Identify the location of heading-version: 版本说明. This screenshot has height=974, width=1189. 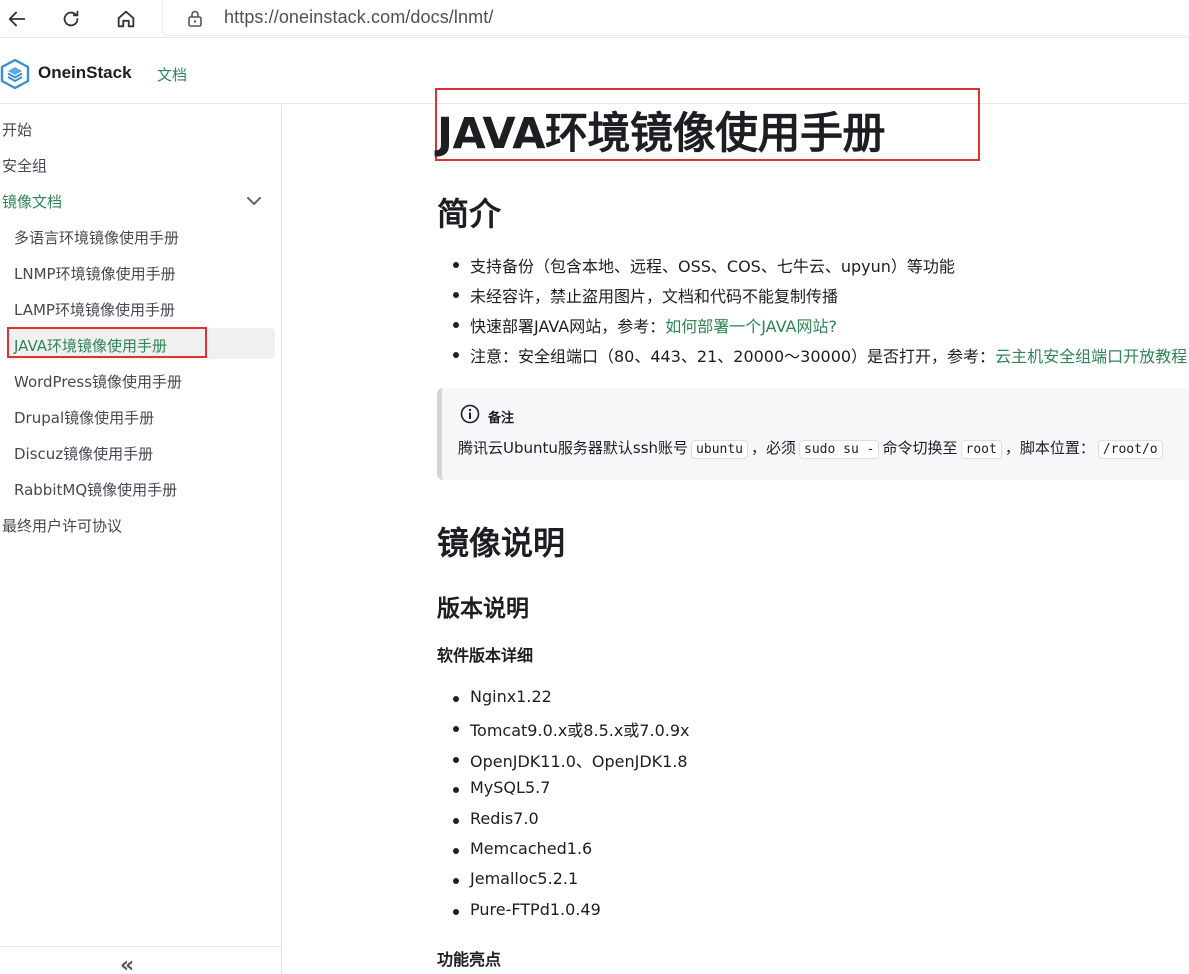
(483, 609).